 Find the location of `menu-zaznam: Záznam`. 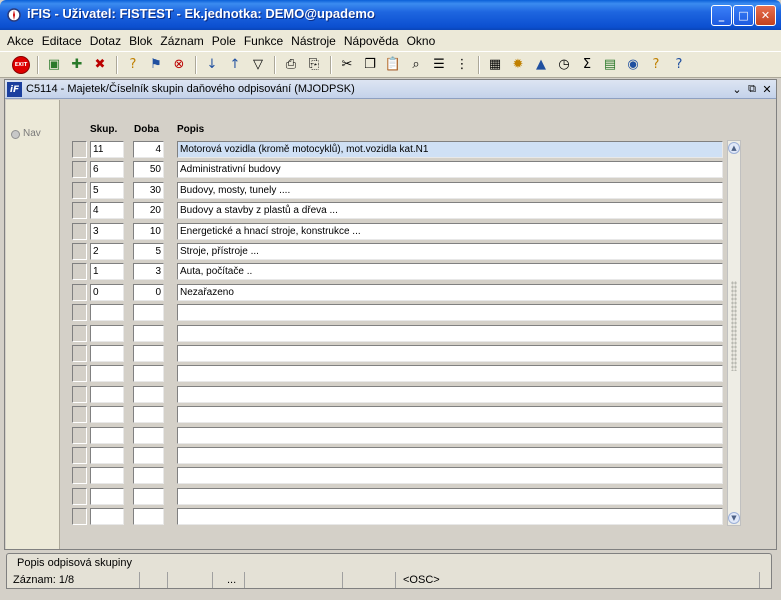

menu-zaznam: Záznam is located at coordinates (182, 41).